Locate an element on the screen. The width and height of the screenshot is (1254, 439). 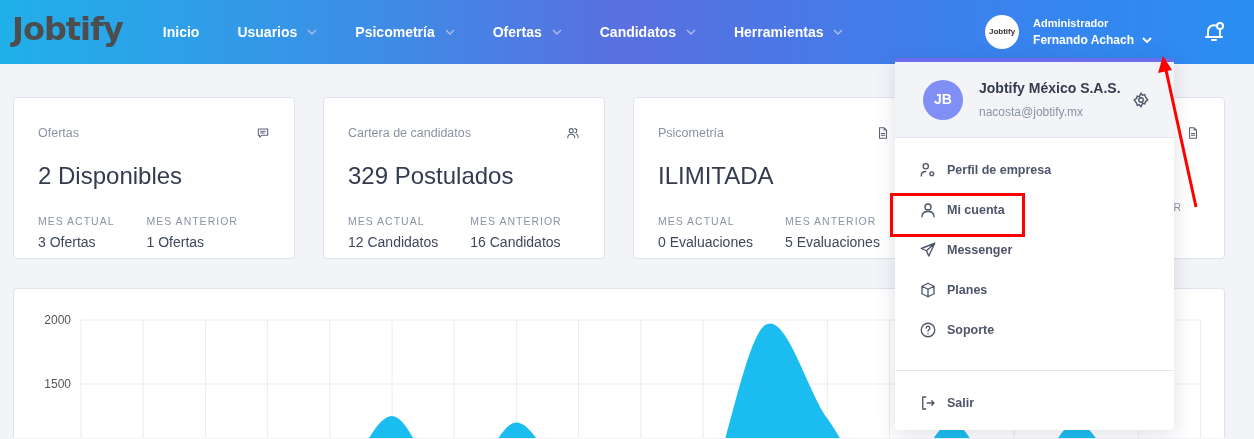
user-role: Administrador is located at coordinates (1071, 23).